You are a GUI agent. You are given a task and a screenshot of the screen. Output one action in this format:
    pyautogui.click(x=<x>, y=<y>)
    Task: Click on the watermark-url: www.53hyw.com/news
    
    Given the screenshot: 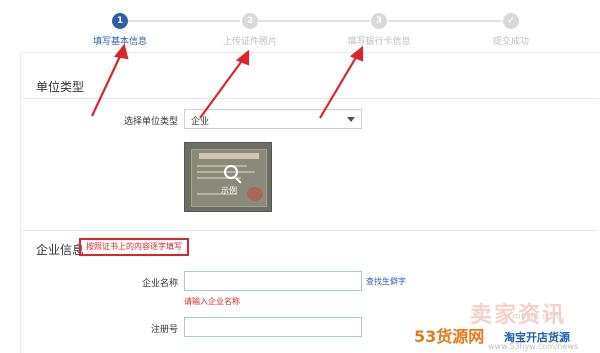 What is the action you would take?
    pyautogui.click(x=533, y=346)
    